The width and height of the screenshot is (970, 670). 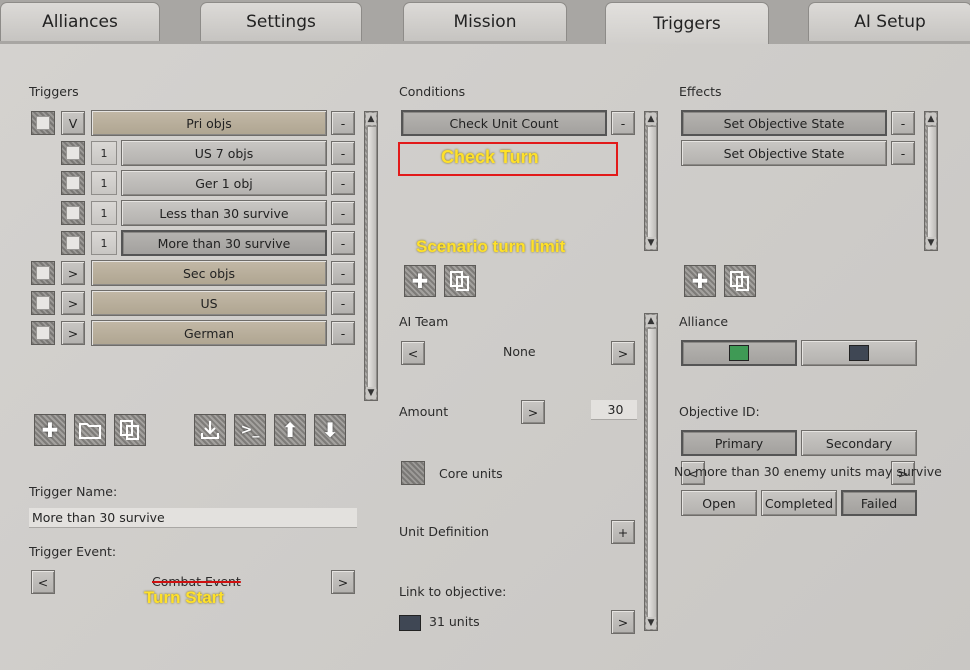 What do you see at coordinates (250, 430) in the screenshot?
I see `script-button: >_` at bounding box center [250, 430].